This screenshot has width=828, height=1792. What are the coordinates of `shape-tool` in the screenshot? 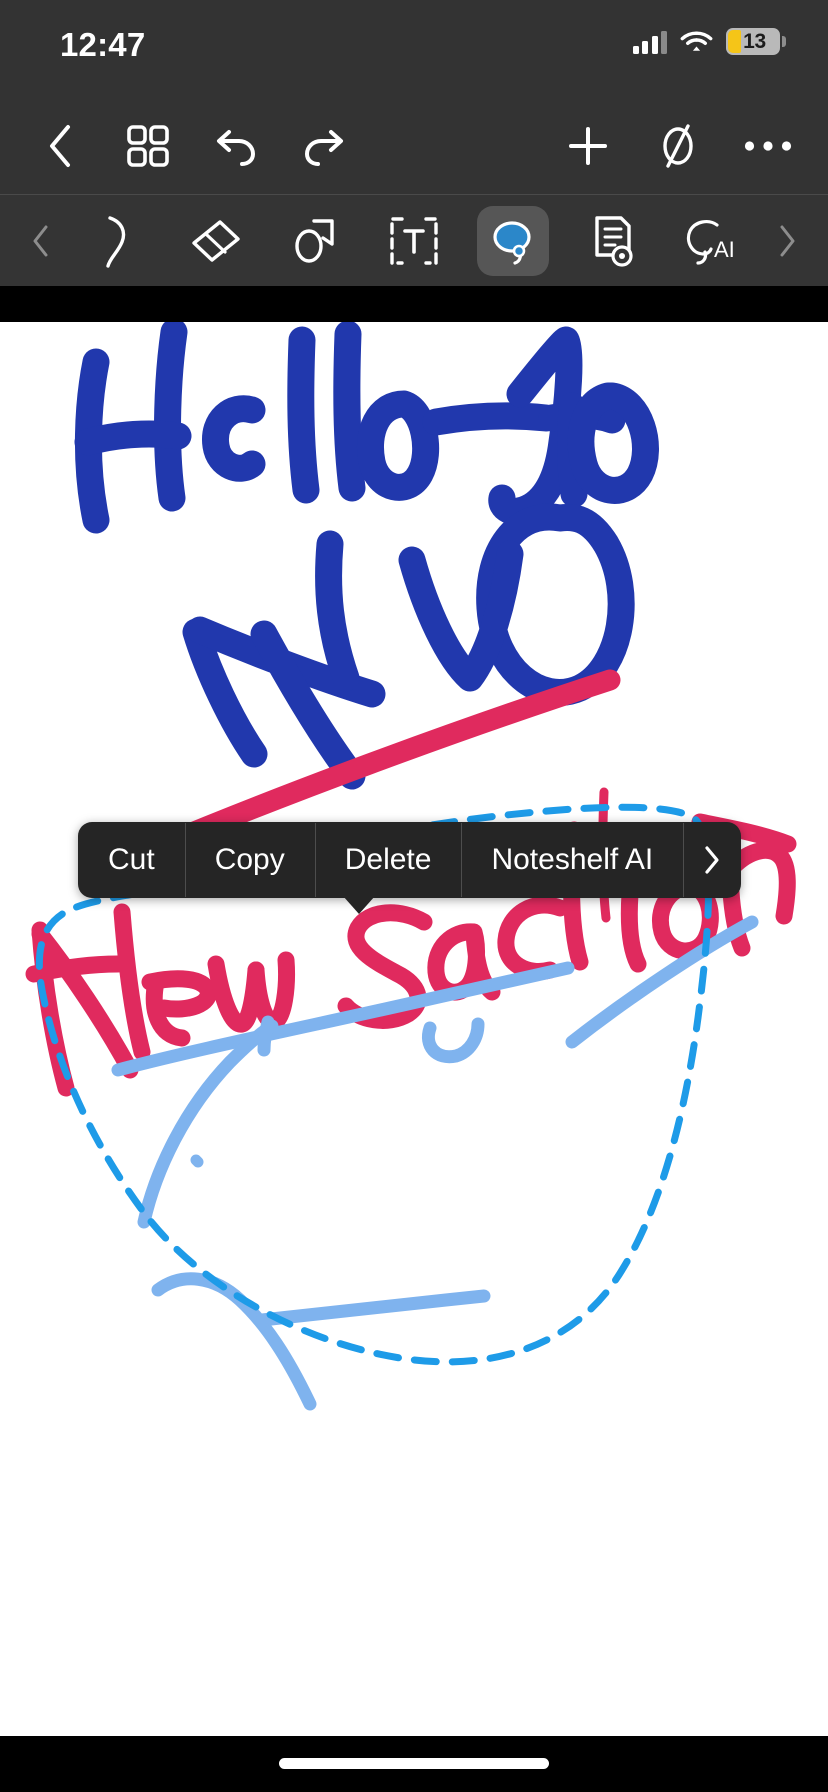 It's located at (315, 241).